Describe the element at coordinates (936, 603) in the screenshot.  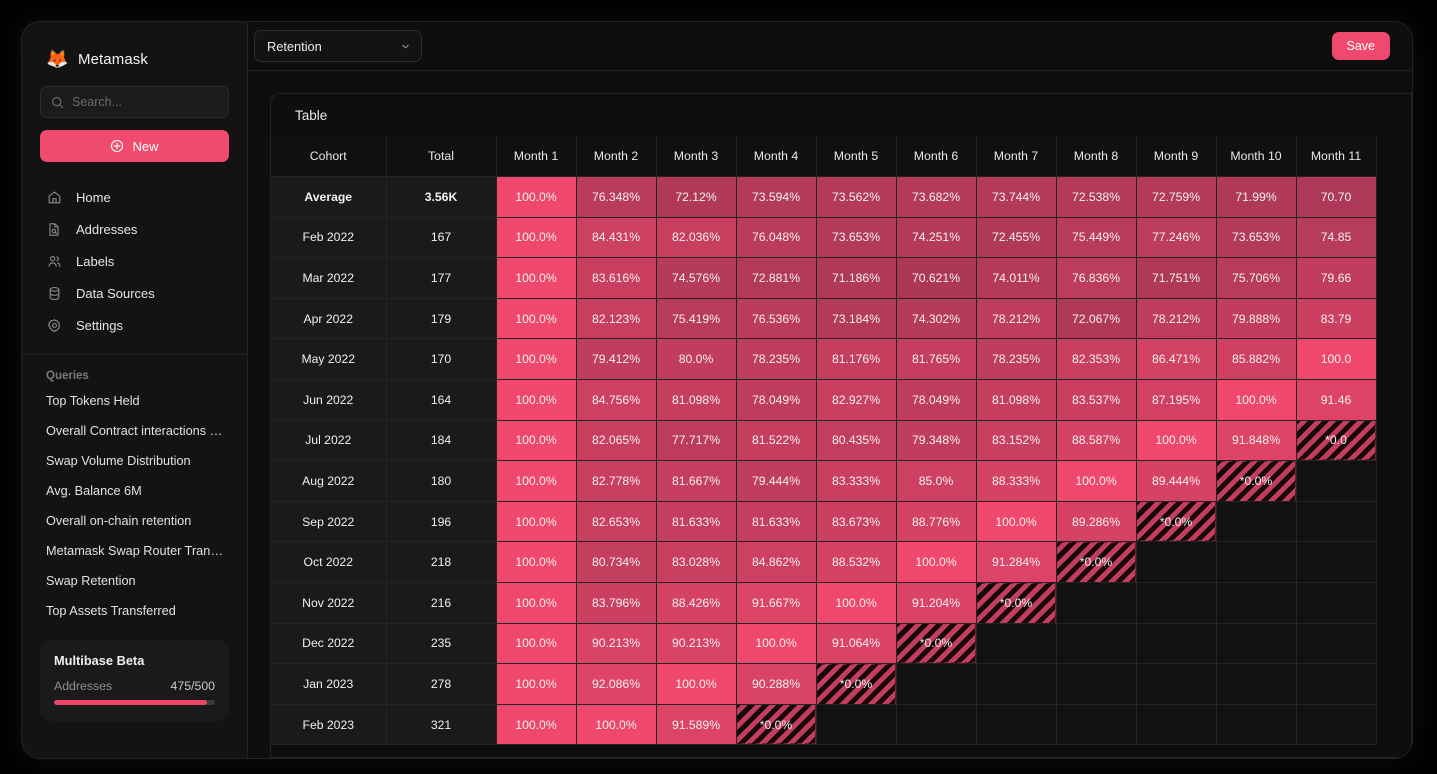
I see `retention-cell: 91.204%` at that location.